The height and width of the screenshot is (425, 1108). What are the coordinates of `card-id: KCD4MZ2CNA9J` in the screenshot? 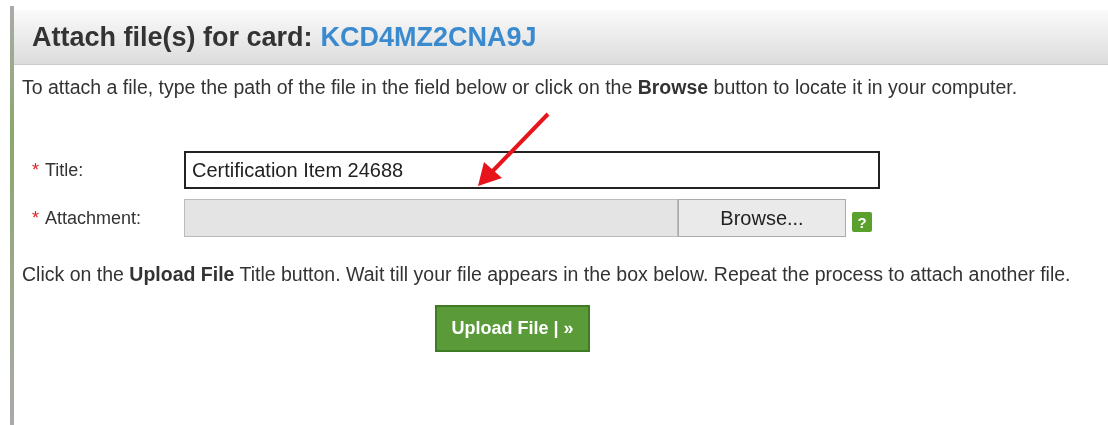 It's located at (428, 37).